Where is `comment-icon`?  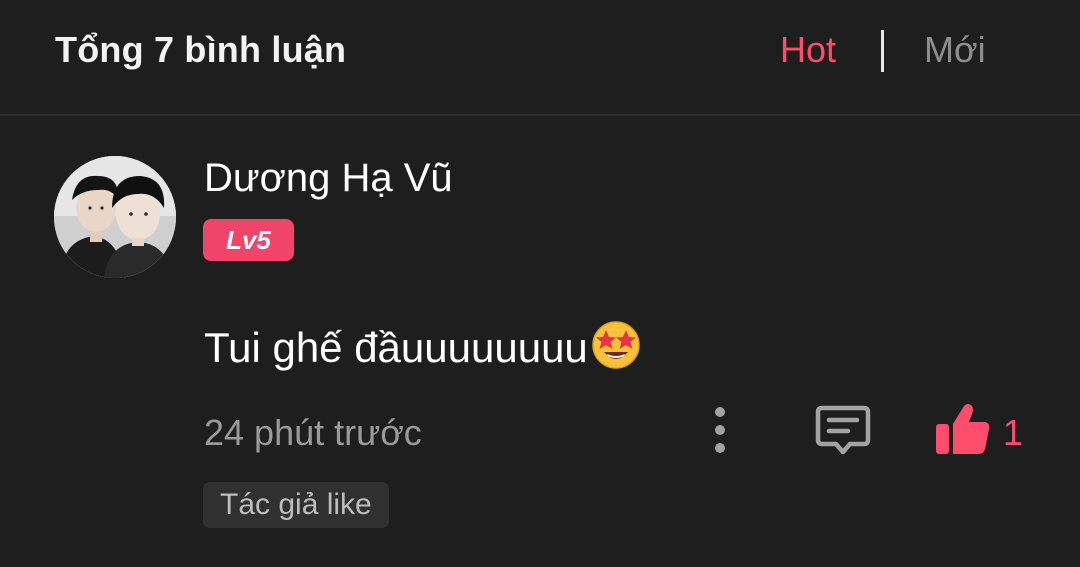 comment-icon is located at coordinates (843, 430).